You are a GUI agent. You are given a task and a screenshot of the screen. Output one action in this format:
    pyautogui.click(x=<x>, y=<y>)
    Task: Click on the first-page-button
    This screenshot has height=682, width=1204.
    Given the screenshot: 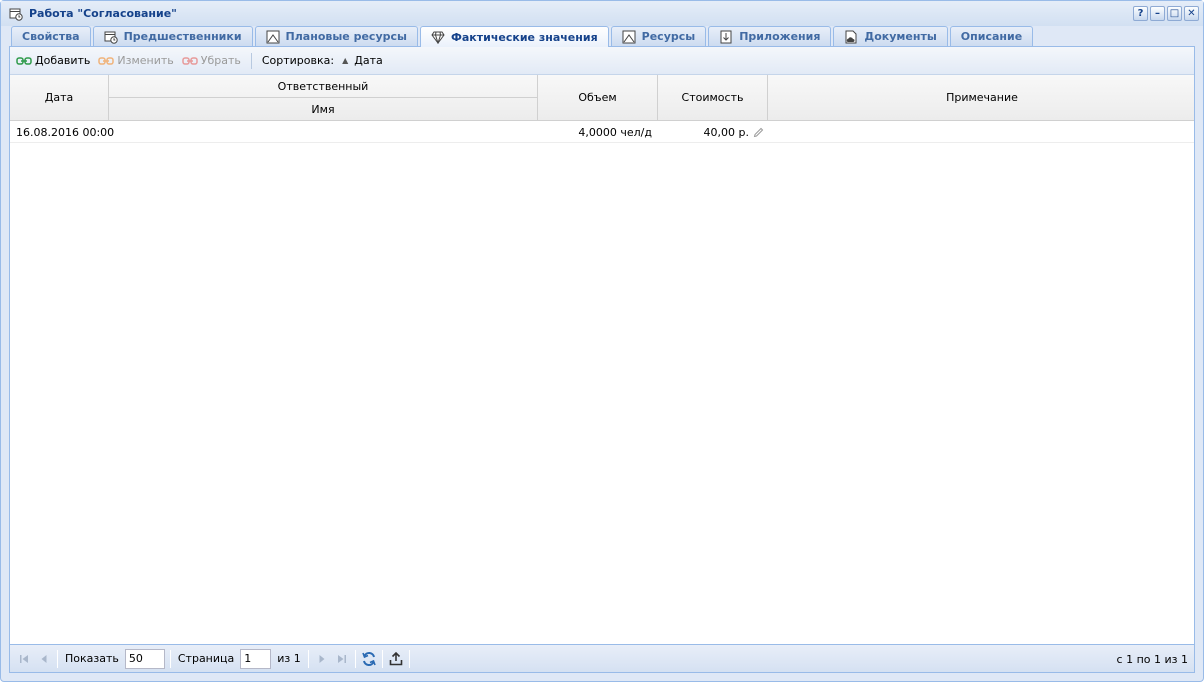 What is the action you would take?
    pyautogui.click(x=24, y=659)
    